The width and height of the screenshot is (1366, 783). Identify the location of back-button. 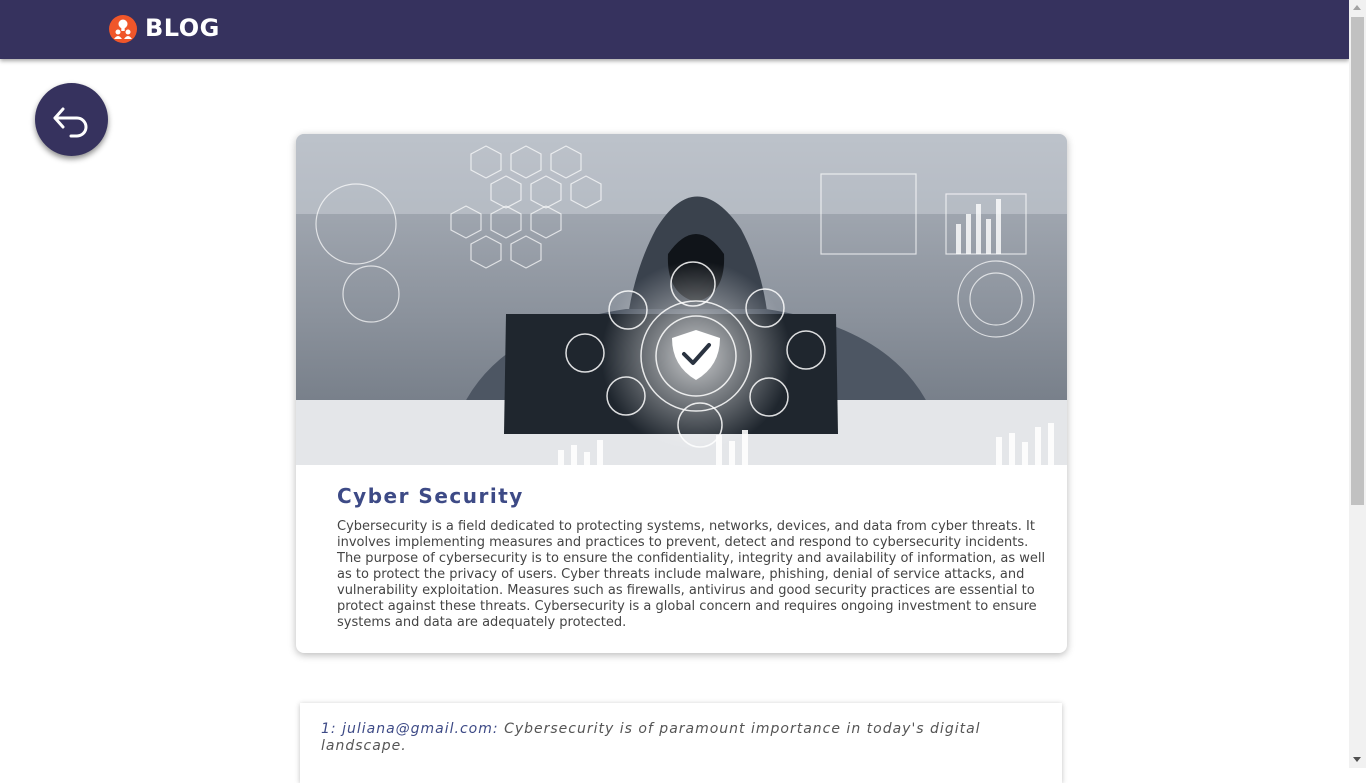
(71, 119).